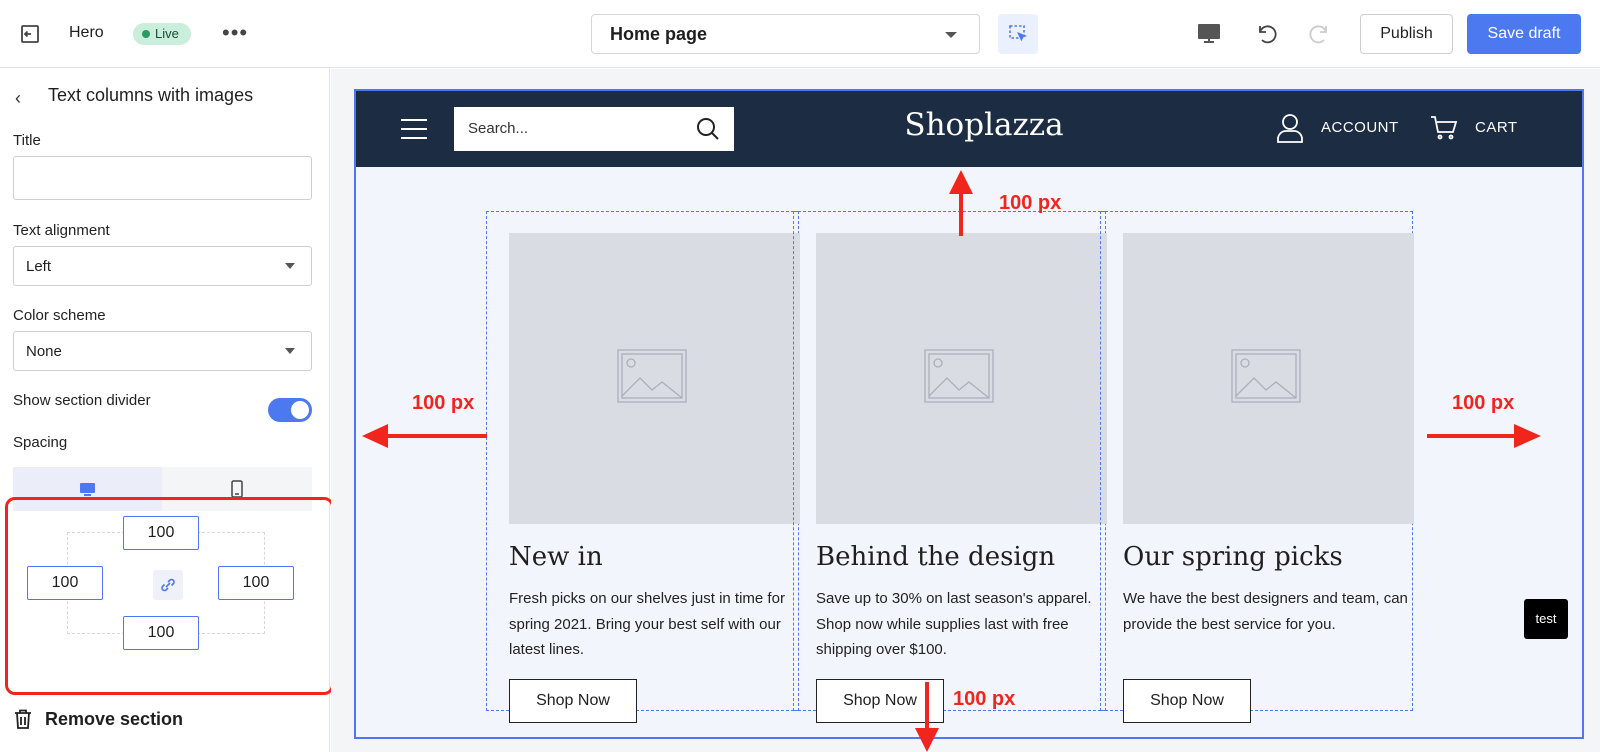 Image resolution: width=1600 pixels, height=752 pixels. Describe the element at coordinates (414, 129) in the screenshot. I see `menu-icon` at that location.